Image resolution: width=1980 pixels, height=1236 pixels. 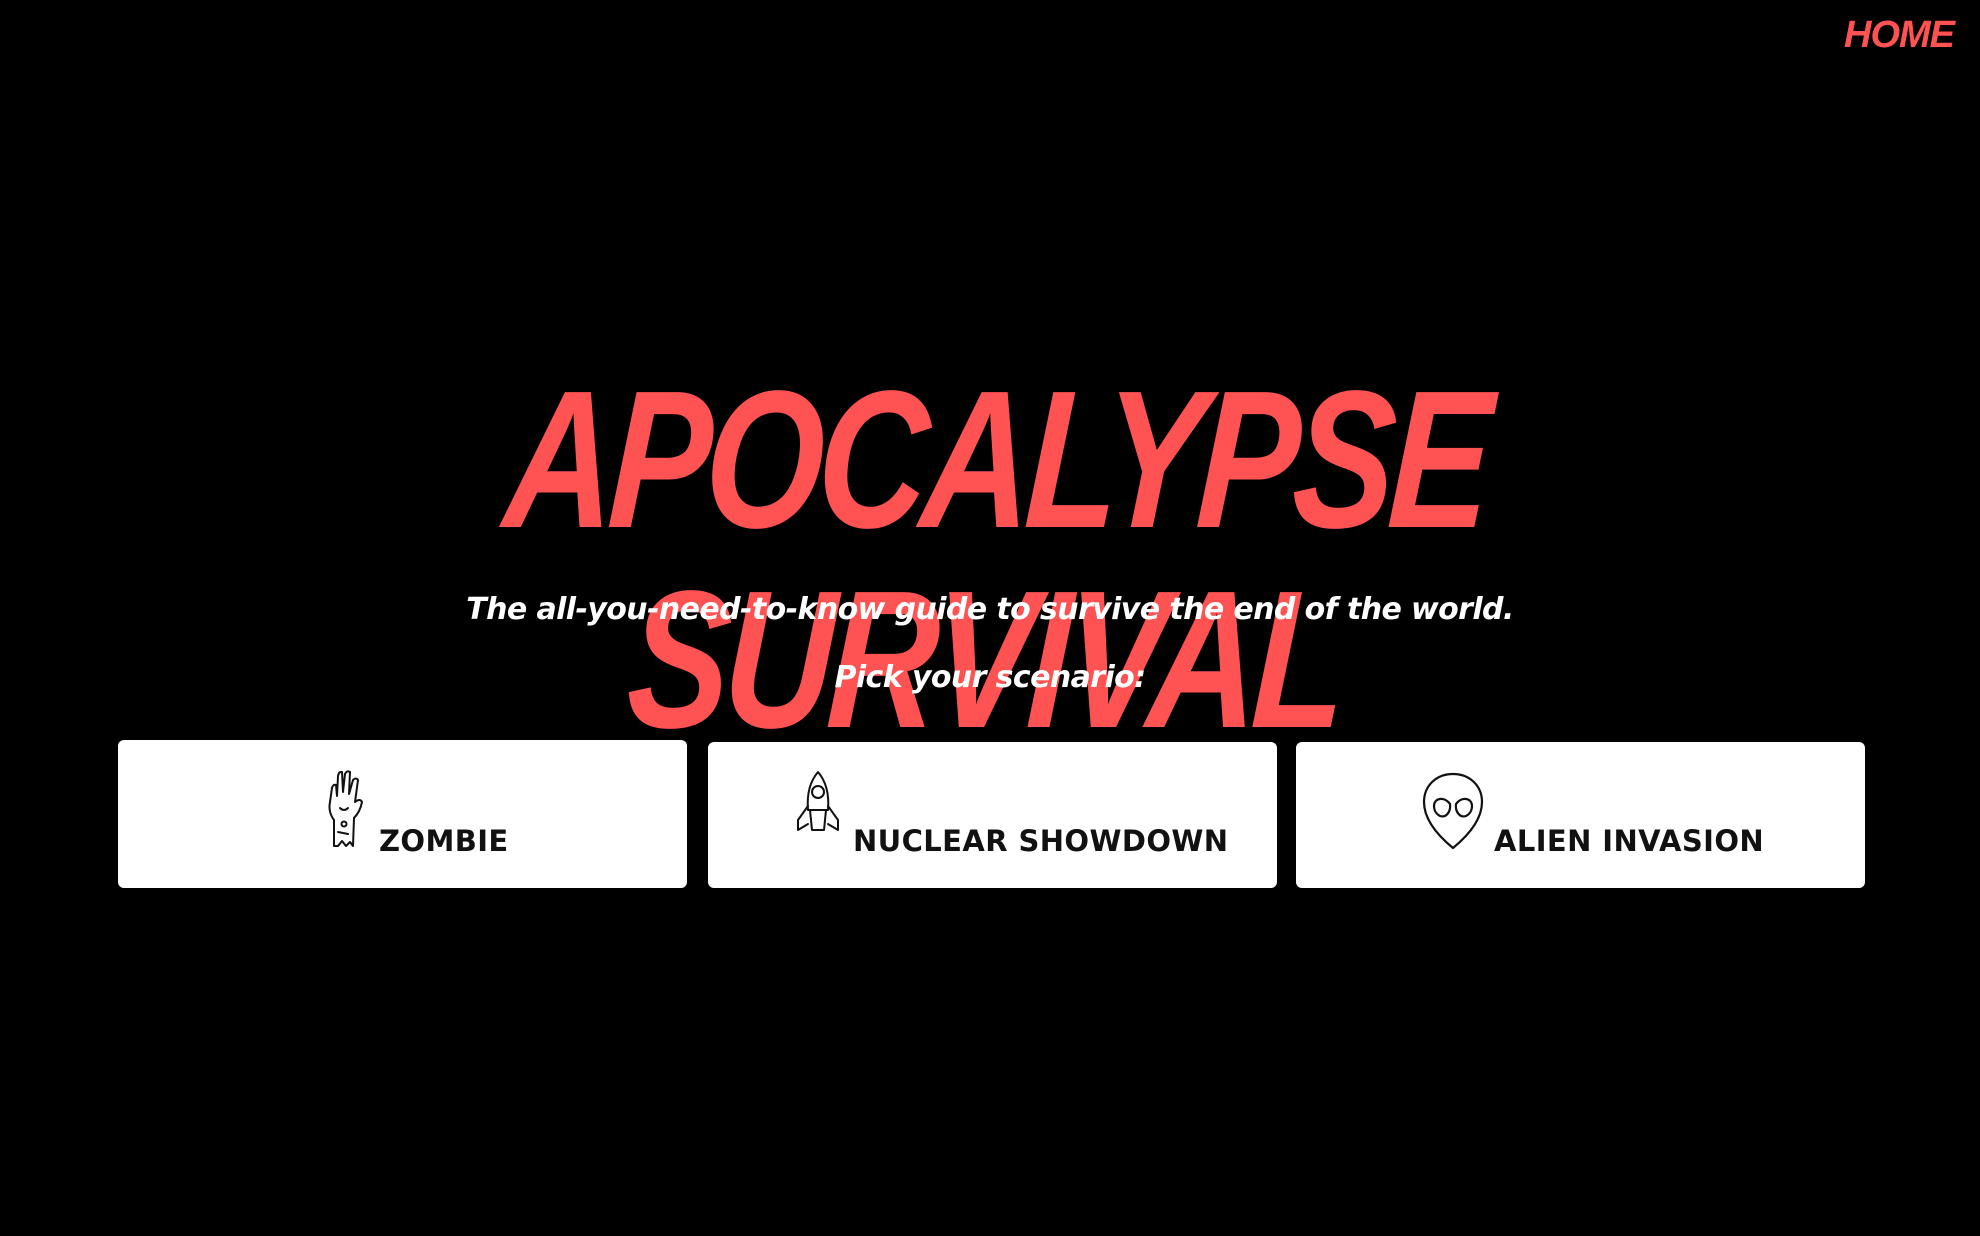 What do you see at coordinates (1453, 811) in the screenshot?
I see `alien-head-icon` at bounding box center [1453, 811].